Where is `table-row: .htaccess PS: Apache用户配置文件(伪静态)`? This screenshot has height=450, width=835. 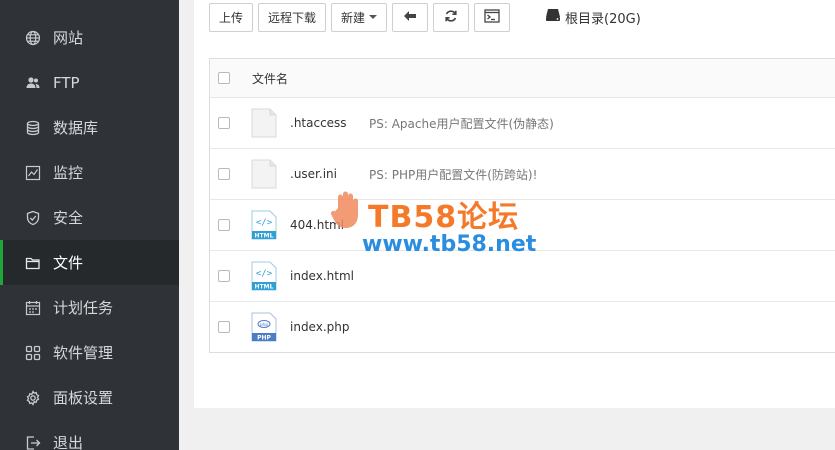
table-row: .htaccess PS: Apache用户配置文件(伪静态) is located at coordinates (522, 122).